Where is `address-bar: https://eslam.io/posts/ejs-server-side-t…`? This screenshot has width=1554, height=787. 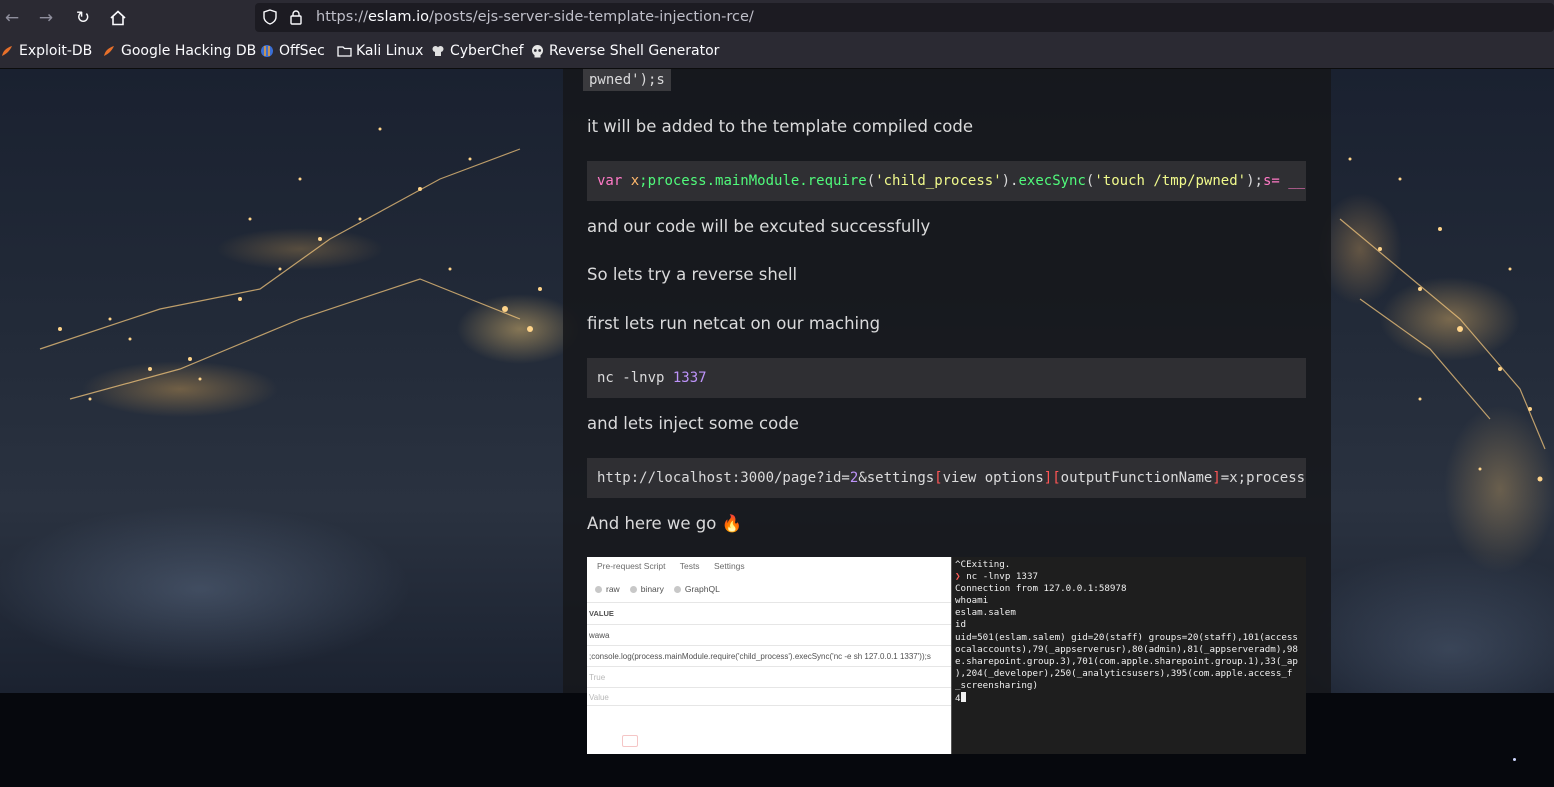 address-bar: https://eslam.io/posts/ejs-server-side-t… is located at coordinates (904, 17).